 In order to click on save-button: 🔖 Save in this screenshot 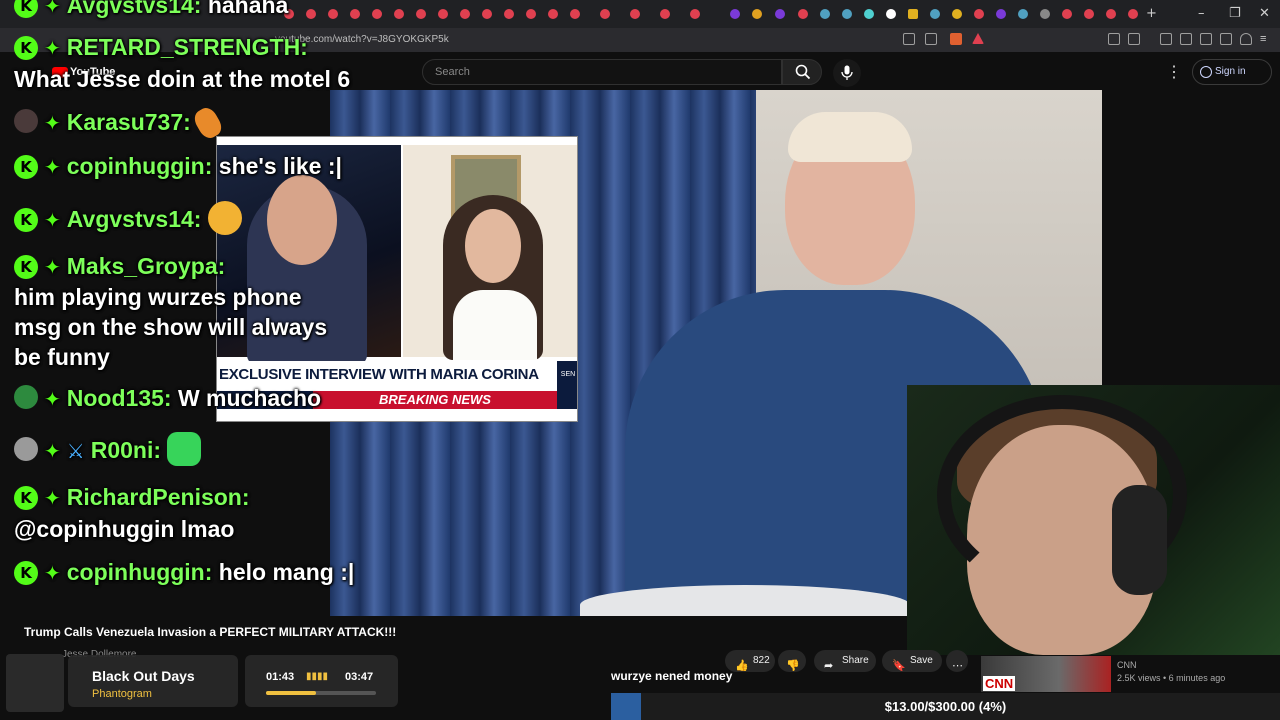, I will do `click(912, 661)`.